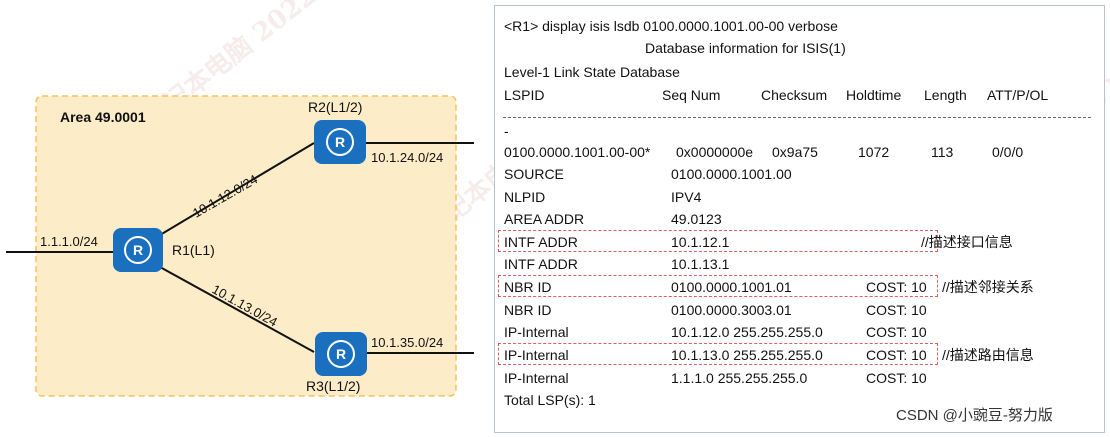  Describe the element at coordinates (747, 355) in the screenshot. I see `tlv-value: 10.1.13.0 255.255.255.0` at that location.